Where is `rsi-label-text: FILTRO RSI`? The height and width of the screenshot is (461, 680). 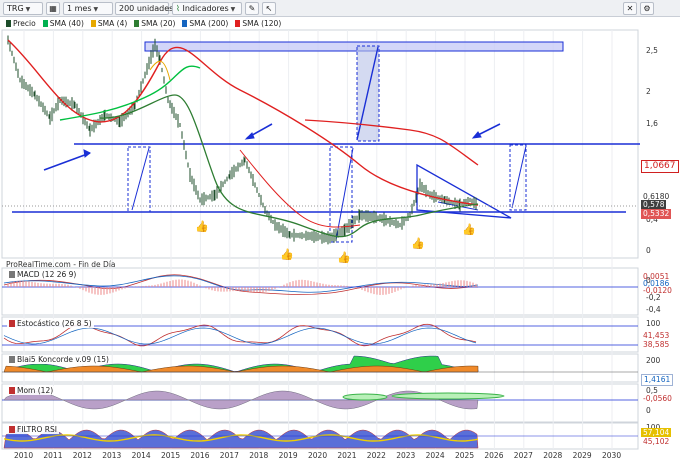
rsi-label-text: FILTRO RSI is located at coordinates (37, 429).